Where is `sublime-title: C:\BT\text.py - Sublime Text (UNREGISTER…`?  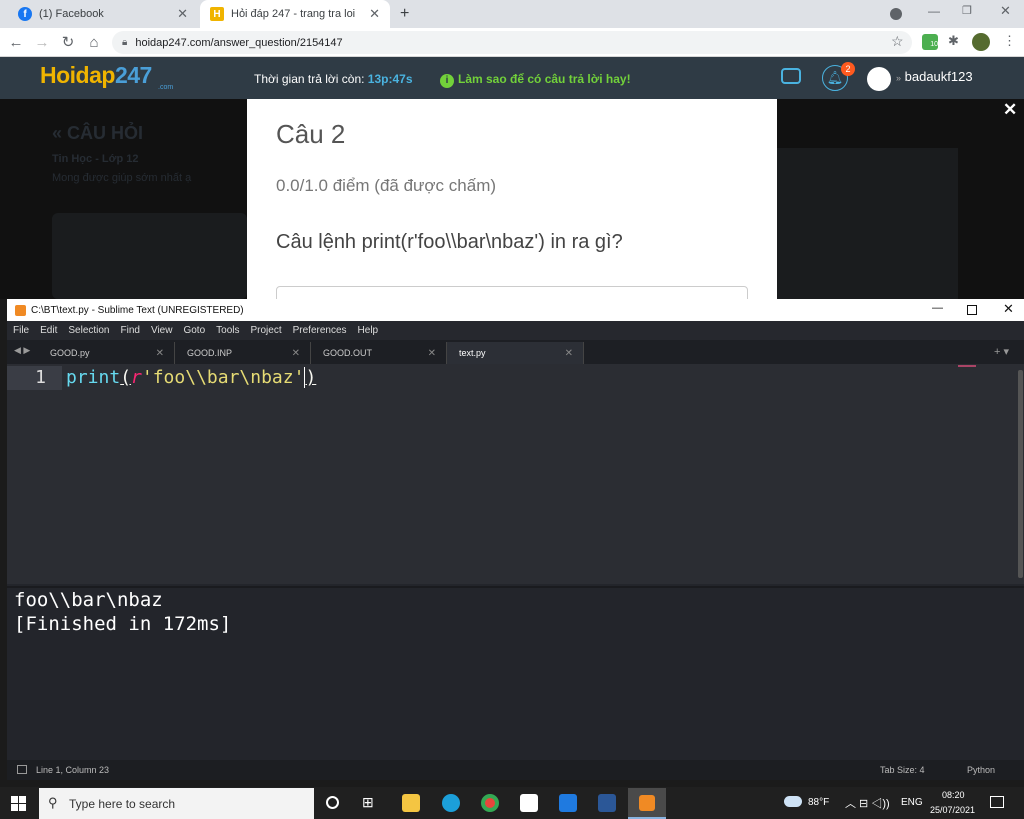 sublime-title: C:\BT\text.py - Sublime Text (UNREGISTER… is located at coordinates (137, 310).